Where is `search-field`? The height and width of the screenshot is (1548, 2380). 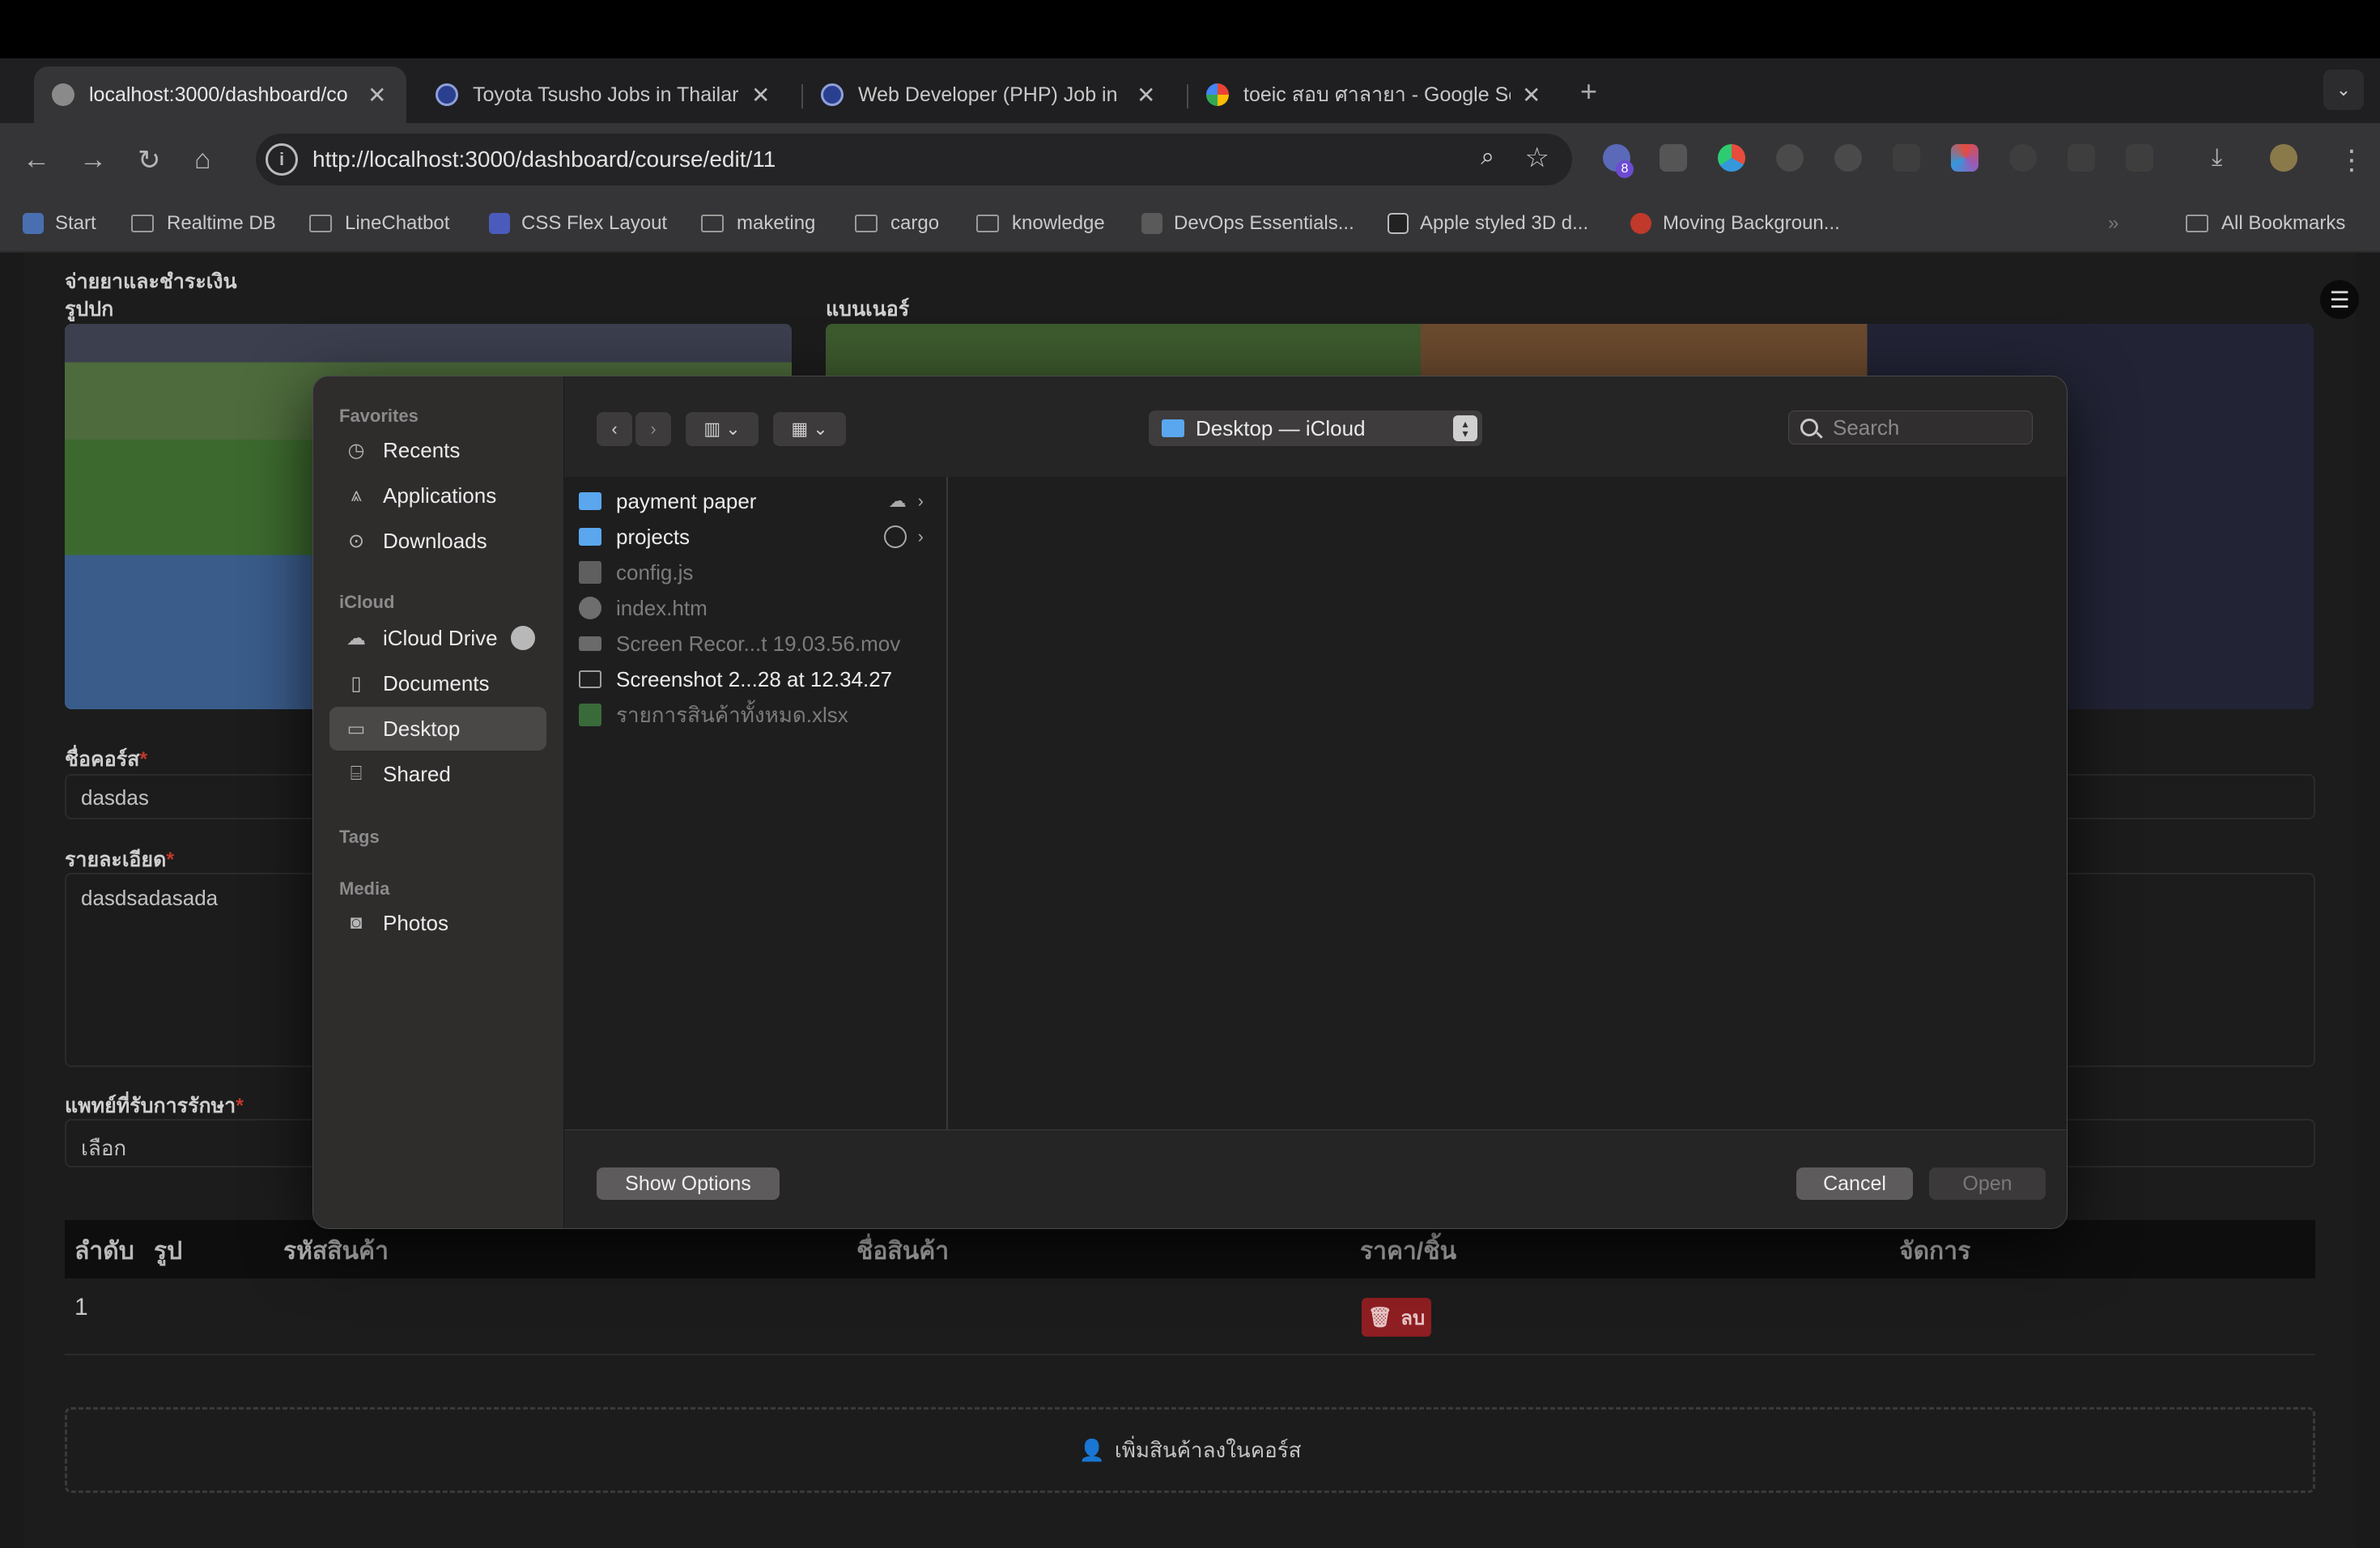
search-field is located at coordinates (1910, 427).